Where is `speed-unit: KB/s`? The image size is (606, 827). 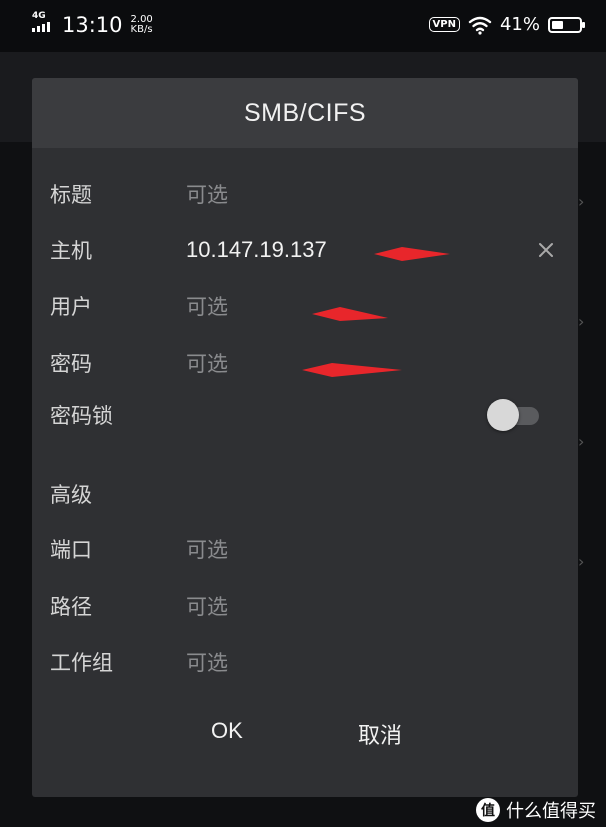 speed-unit: KB/s is located at coordinates (141, 29).